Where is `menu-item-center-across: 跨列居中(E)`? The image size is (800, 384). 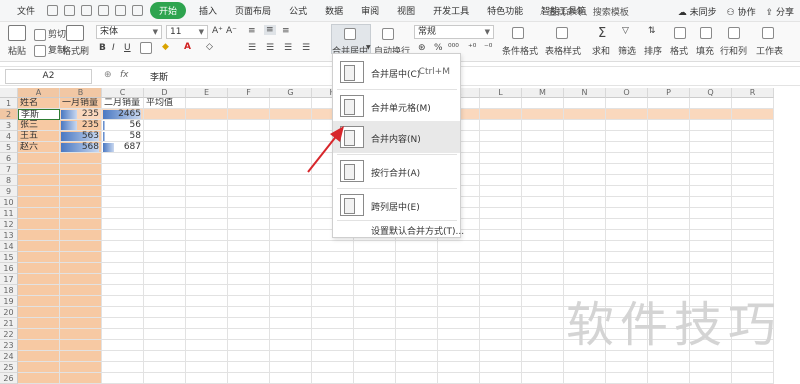 menu-item-center-across: 跨列居中(E) is located at coordinates (396, 205).